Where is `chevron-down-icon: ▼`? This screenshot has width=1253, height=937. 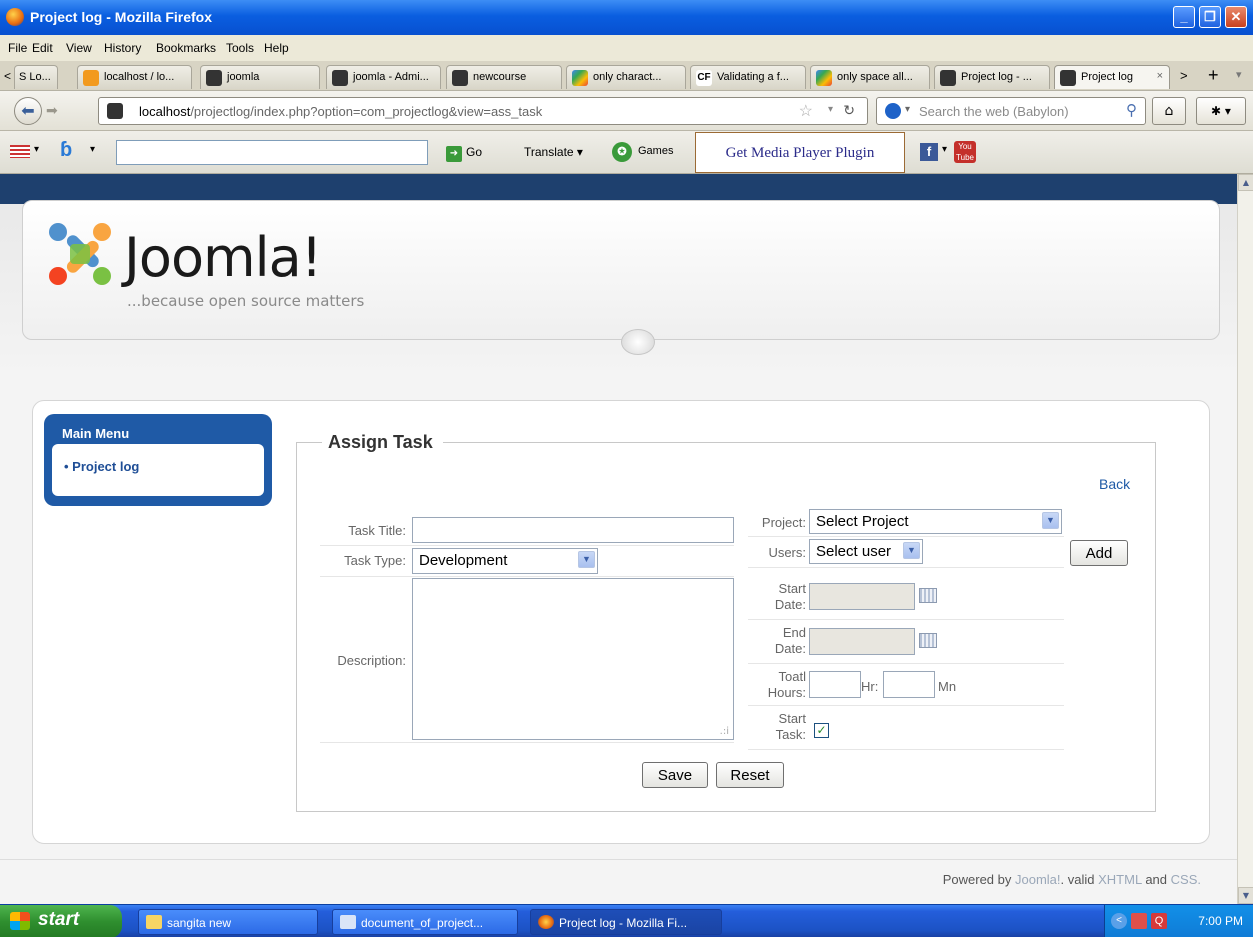
chevron-down-icon: ▼ is located at coordinates (1050, 520).